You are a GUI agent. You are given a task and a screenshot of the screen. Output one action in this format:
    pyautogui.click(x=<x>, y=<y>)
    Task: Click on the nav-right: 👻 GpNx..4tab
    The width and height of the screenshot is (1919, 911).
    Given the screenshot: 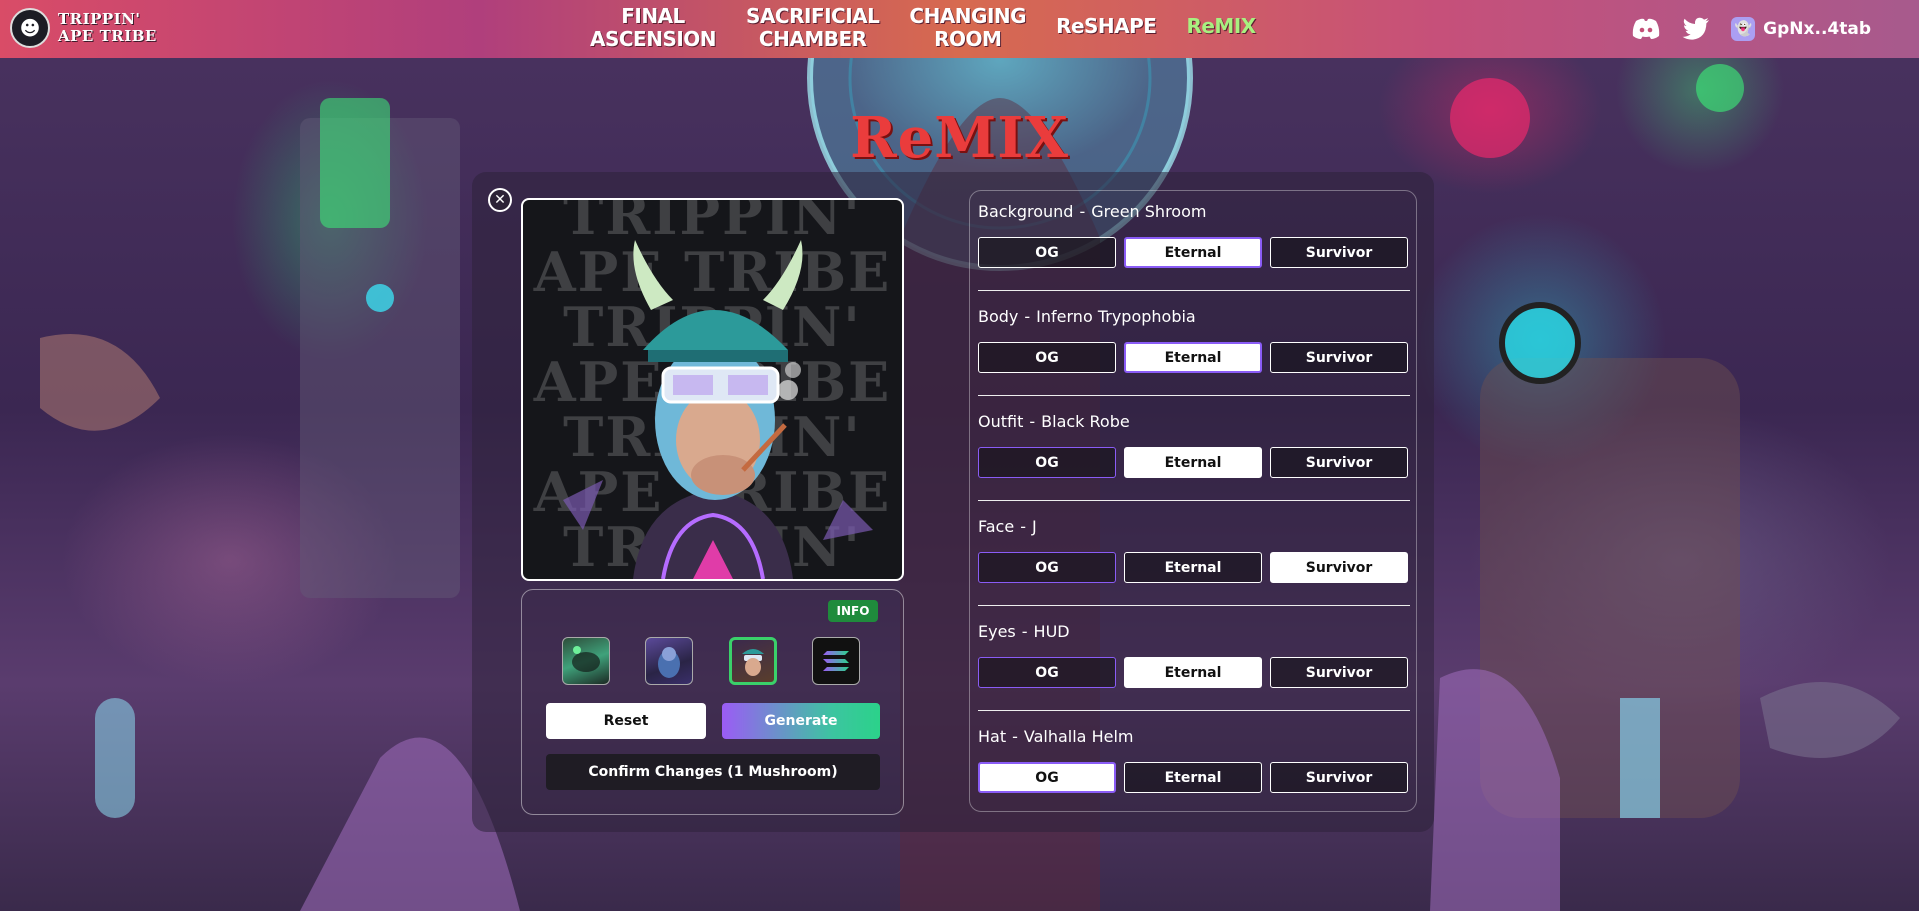 What is the action you would take?
    pyautogui.click(x=1751, y=29)
    